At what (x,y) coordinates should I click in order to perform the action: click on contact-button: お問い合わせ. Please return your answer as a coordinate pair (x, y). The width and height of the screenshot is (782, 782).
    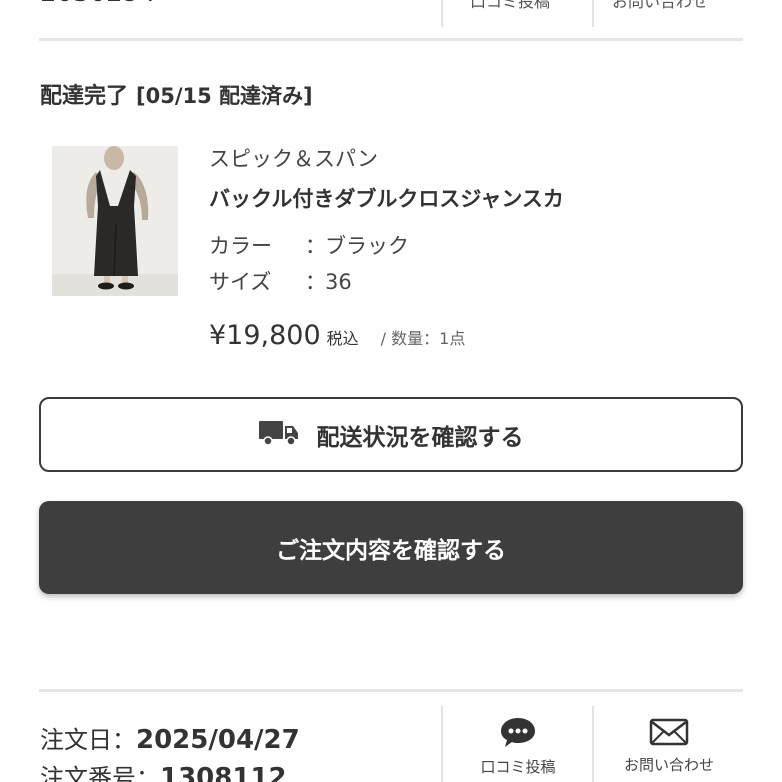
    Looking at the image, I should click on (669, 745).